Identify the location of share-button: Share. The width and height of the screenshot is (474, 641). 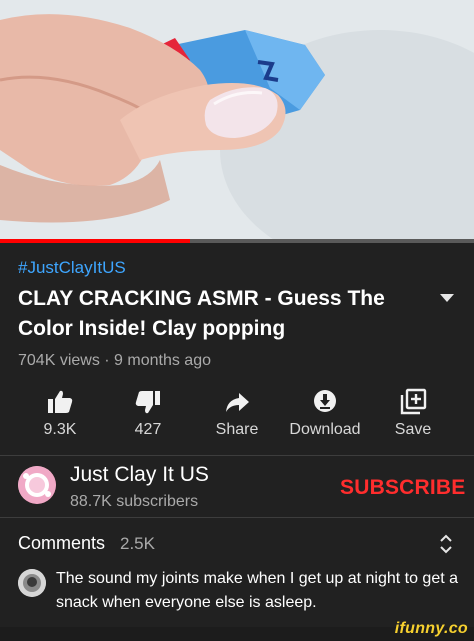
(237, 415).